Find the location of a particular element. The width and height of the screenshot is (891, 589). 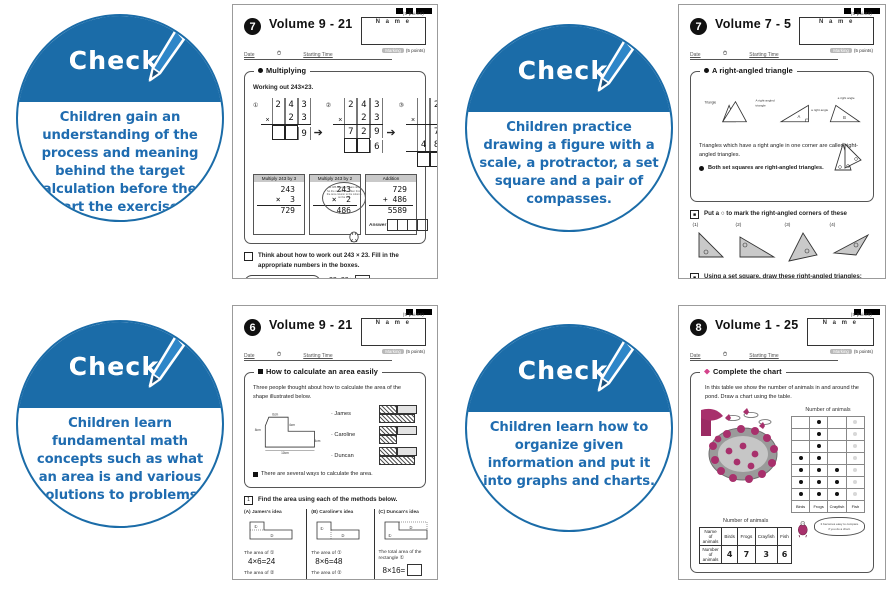

panel-title: Complete the chart is located at coordinates (743, 371).